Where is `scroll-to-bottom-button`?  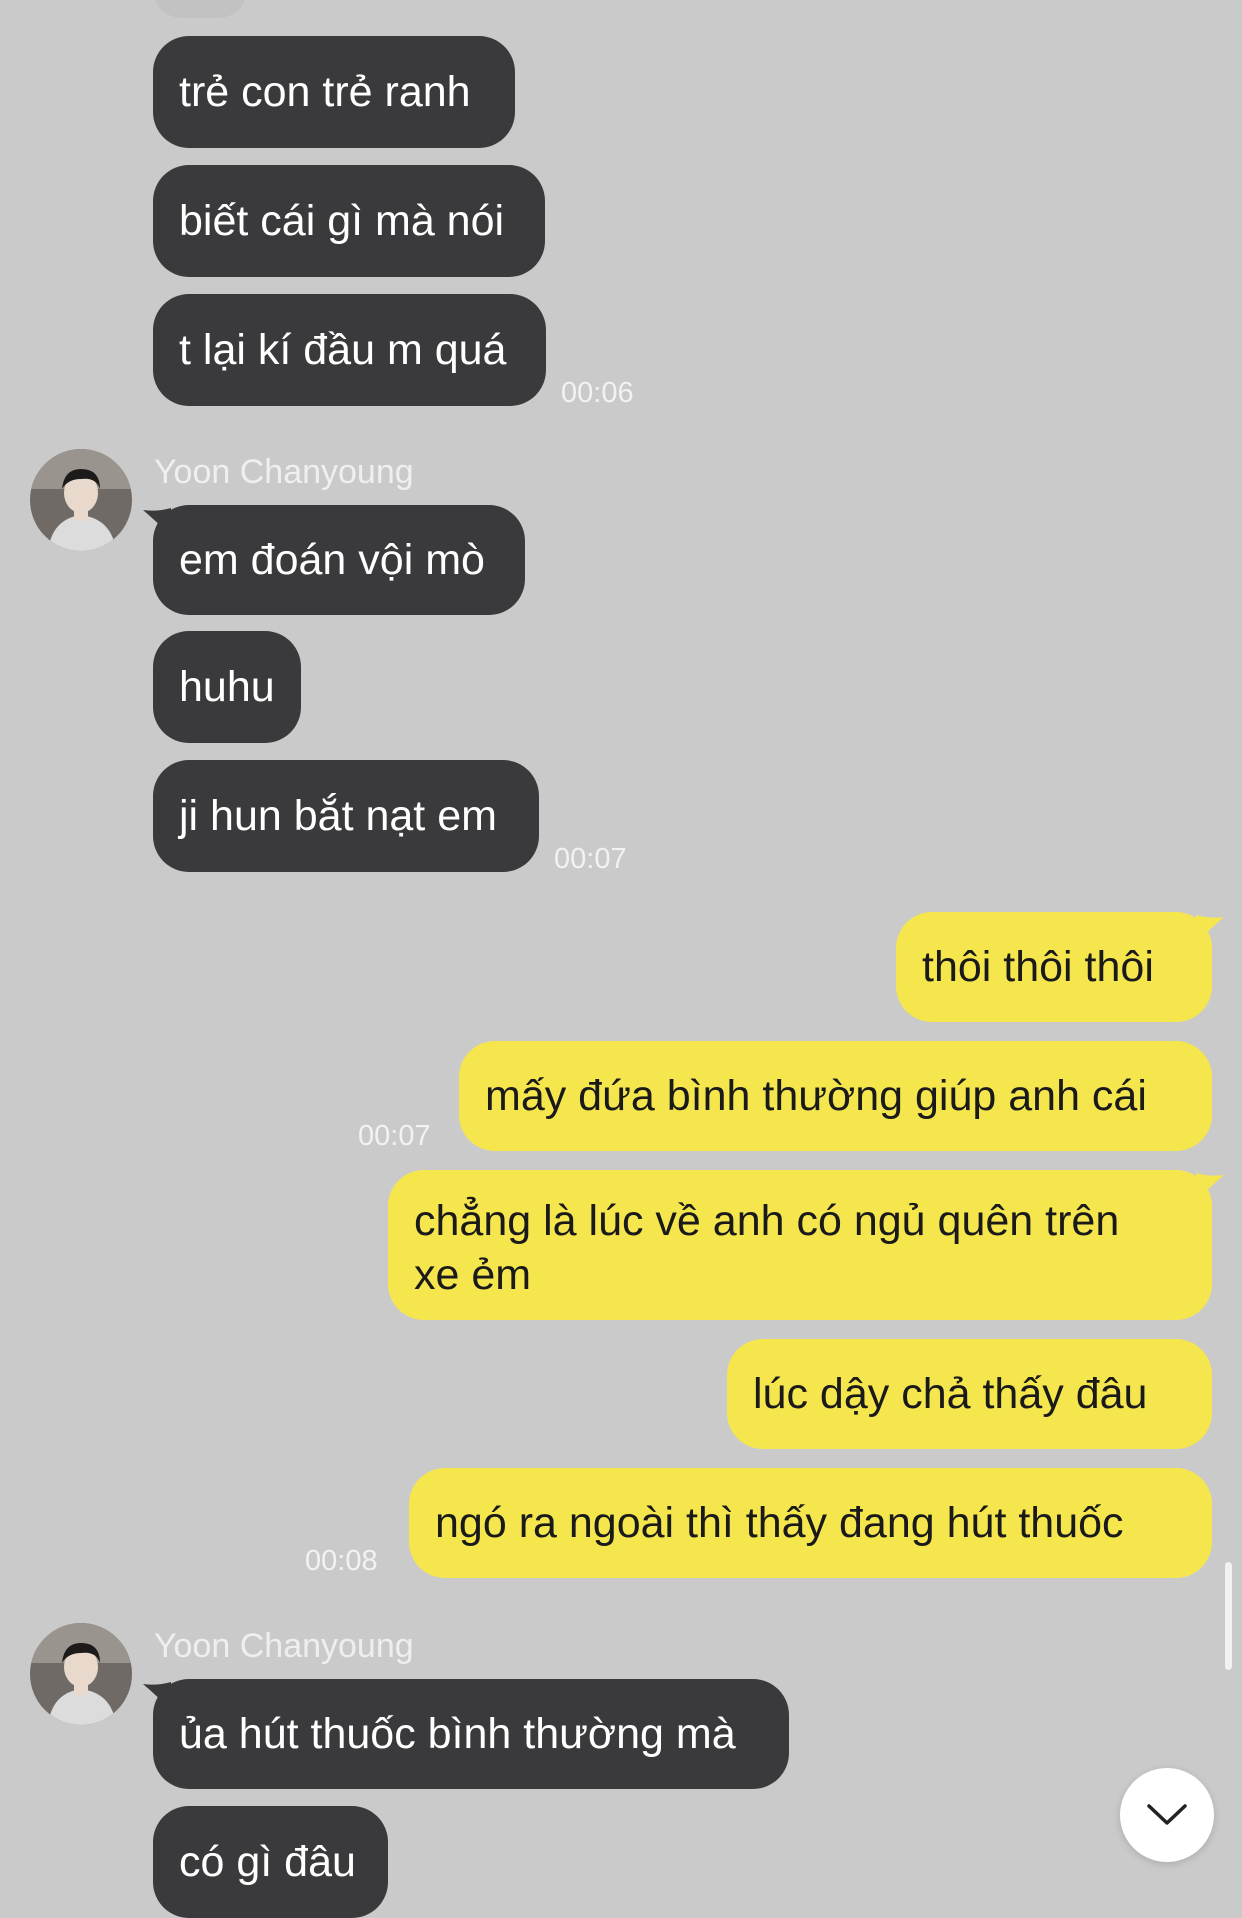
scroll-to-bottom-button is located at coordinates (1167, 1815).